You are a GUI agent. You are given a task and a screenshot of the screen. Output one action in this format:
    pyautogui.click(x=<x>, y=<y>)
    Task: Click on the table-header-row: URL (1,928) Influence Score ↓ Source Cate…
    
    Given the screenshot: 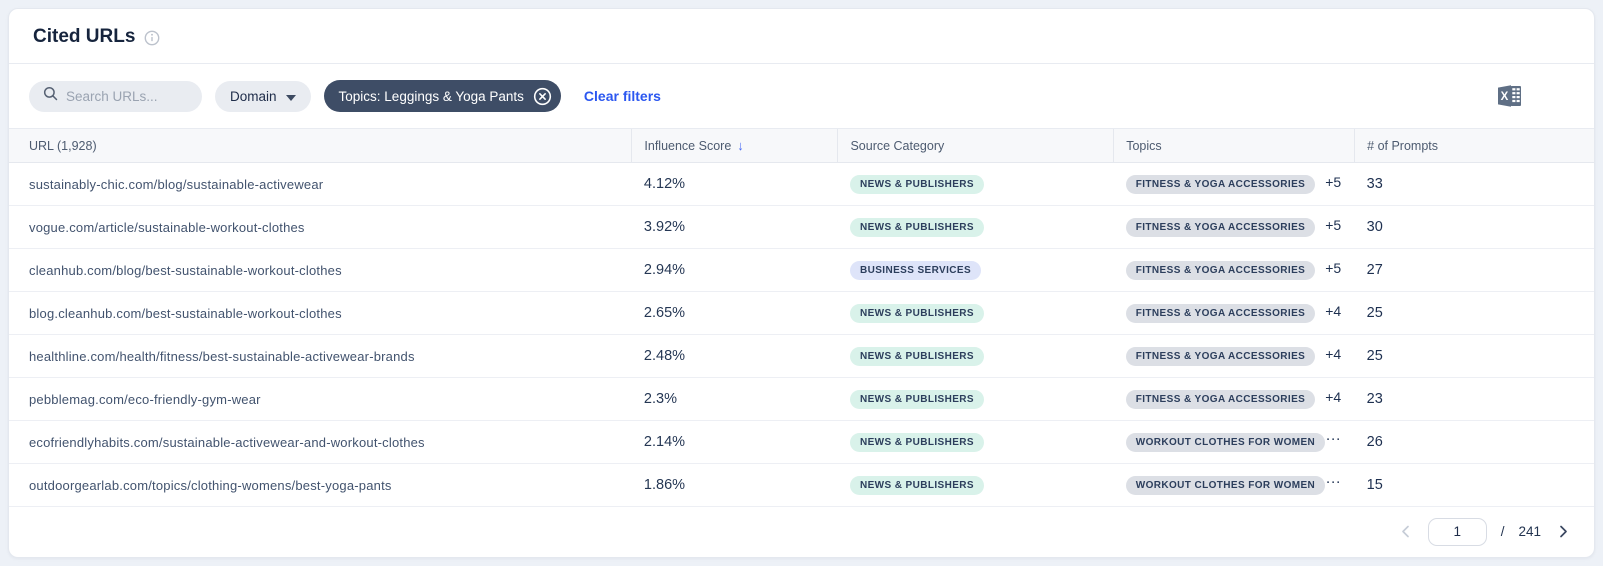 What is the action you would take?
    pyautogui.click(x=801, y=146)
    